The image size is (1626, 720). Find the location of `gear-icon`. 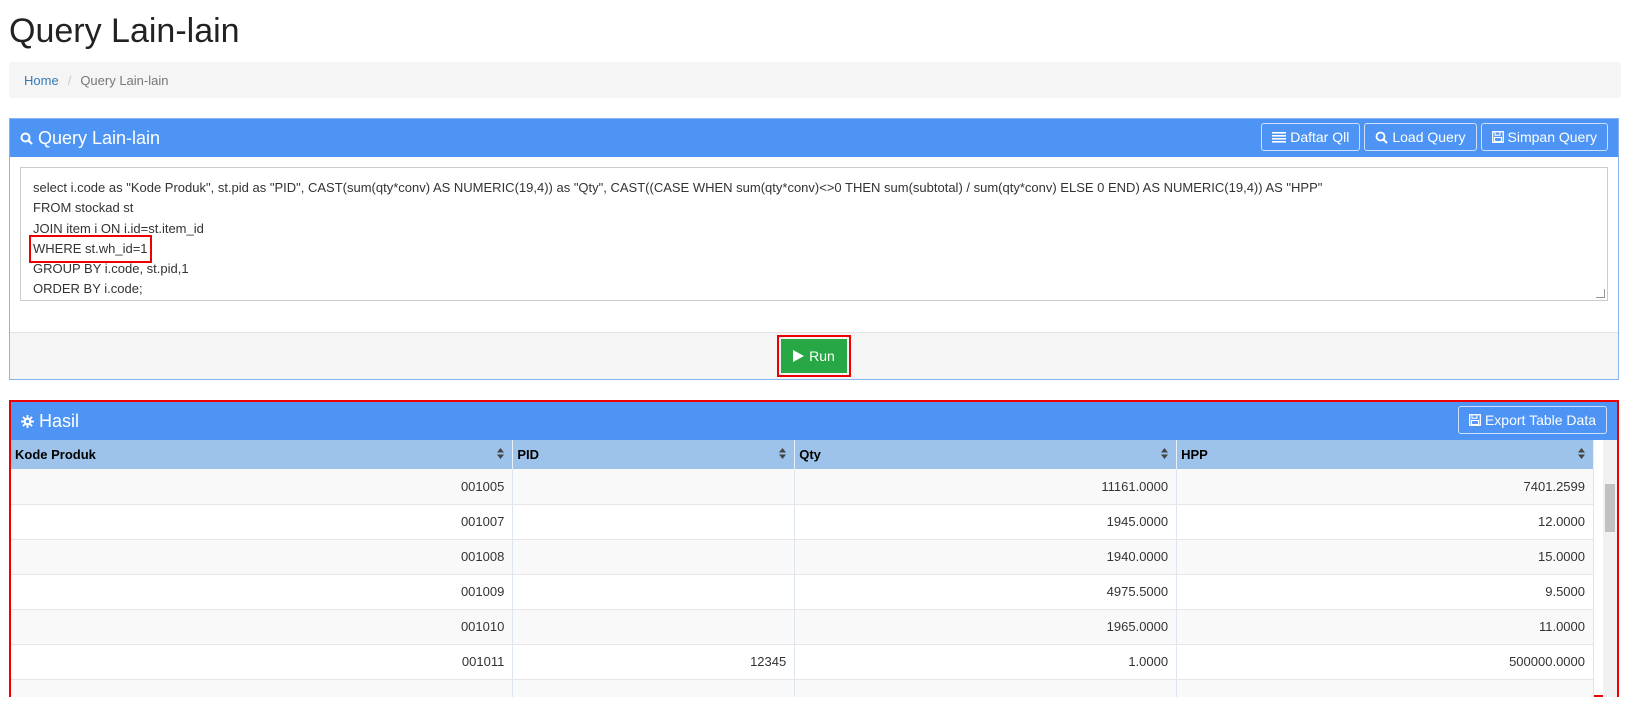

gear-icon is located at coordinates (27, 421).